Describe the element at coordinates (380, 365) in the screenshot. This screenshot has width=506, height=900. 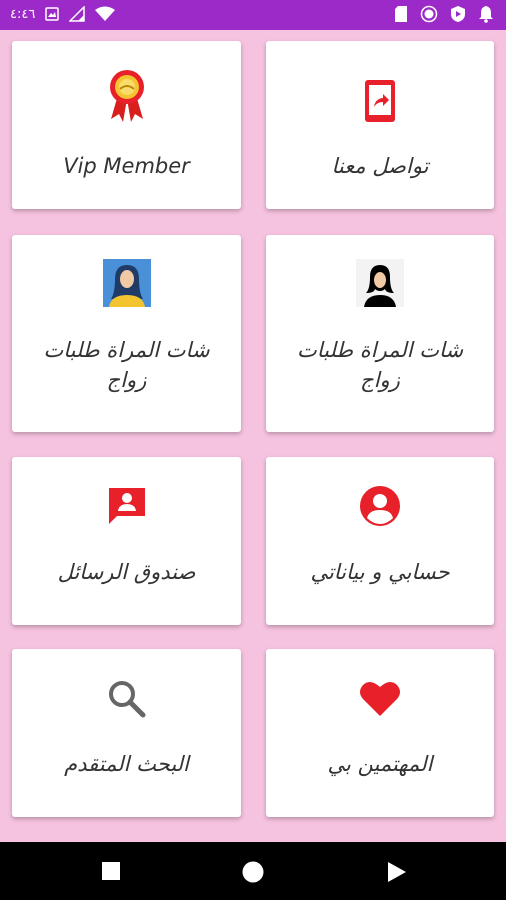
I see `women-chat-label: شات المراة طلبات زواج` at that location.